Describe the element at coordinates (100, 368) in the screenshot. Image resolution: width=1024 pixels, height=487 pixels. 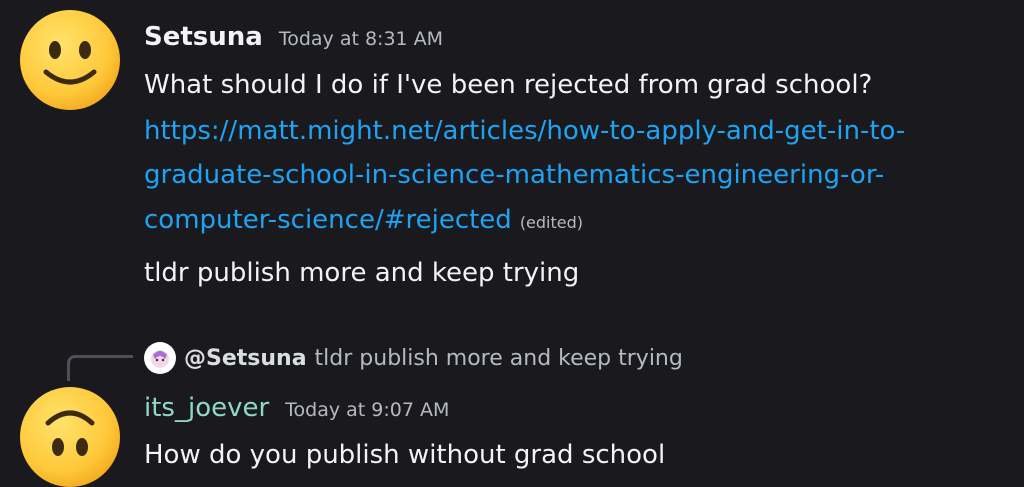
I see `reply-connector` at that location.